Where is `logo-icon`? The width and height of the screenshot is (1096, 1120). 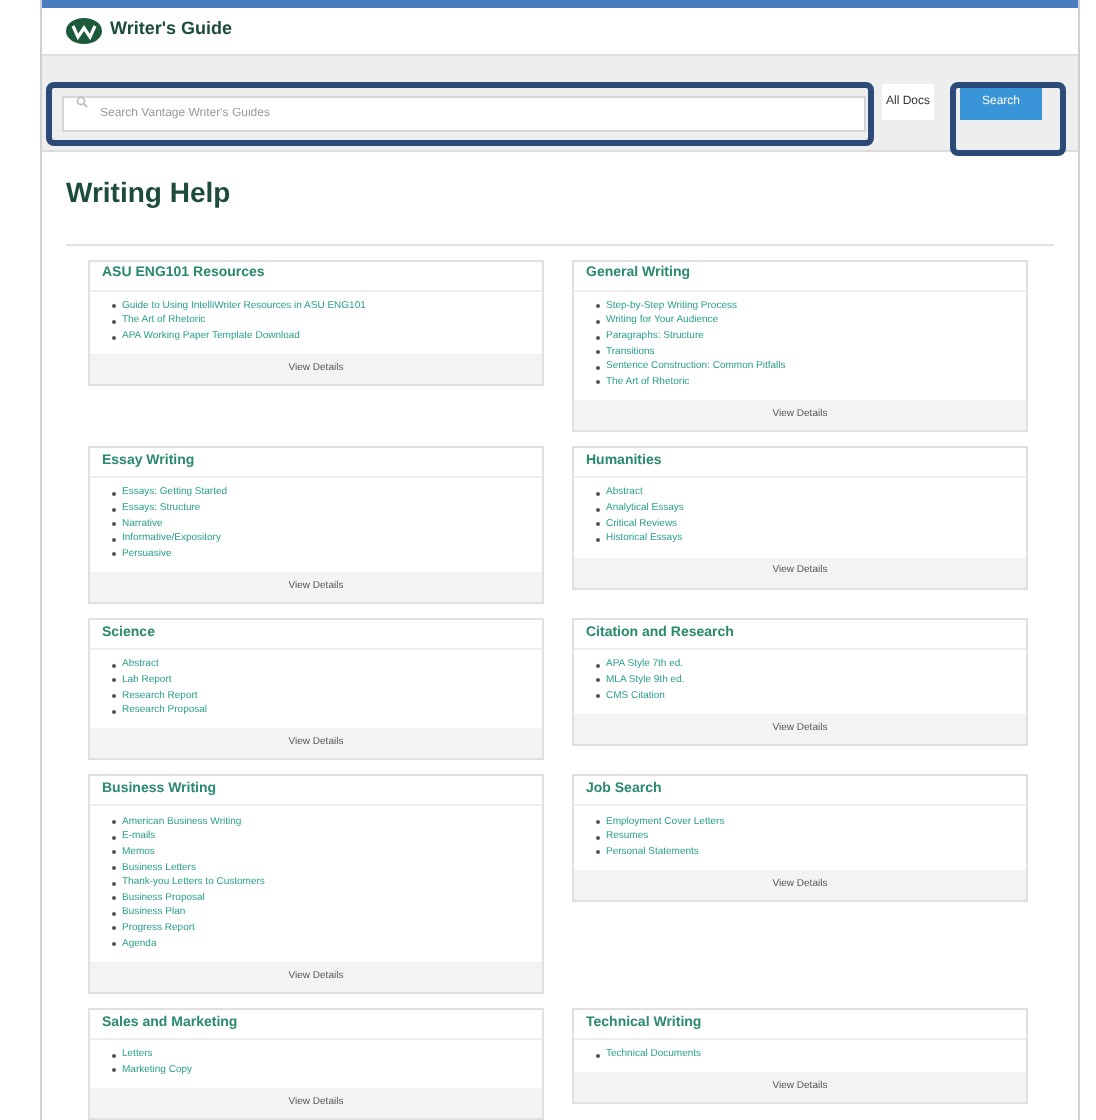 logo-icon is located at coordinates (84, 30).